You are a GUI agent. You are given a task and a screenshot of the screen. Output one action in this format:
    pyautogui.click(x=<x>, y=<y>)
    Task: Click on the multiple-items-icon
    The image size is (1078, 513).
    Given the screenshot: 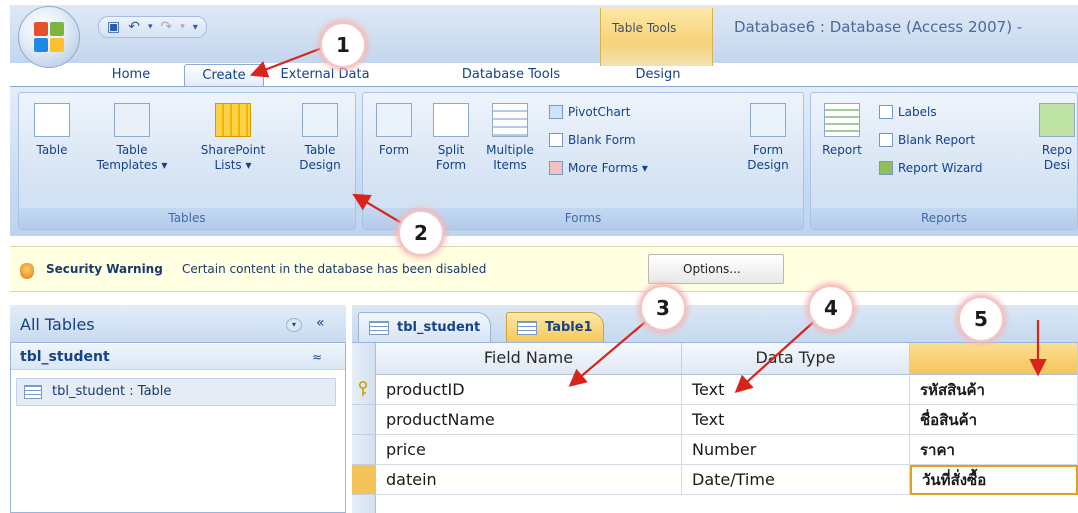 What is the action you would take?
    pyautogui.click(x=510, y=120)
    